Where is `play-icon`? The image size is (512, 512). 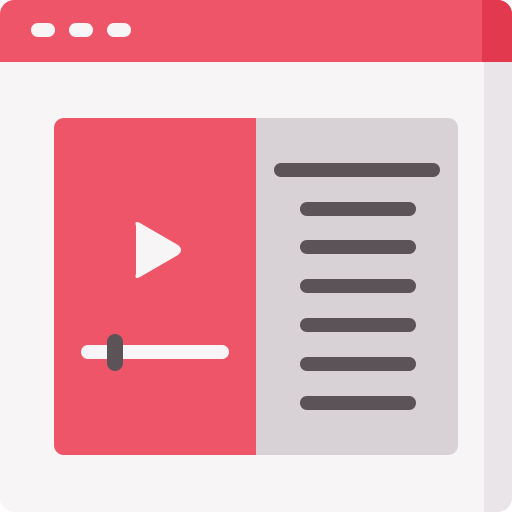
play-icon is located at coordinates (156, 250).